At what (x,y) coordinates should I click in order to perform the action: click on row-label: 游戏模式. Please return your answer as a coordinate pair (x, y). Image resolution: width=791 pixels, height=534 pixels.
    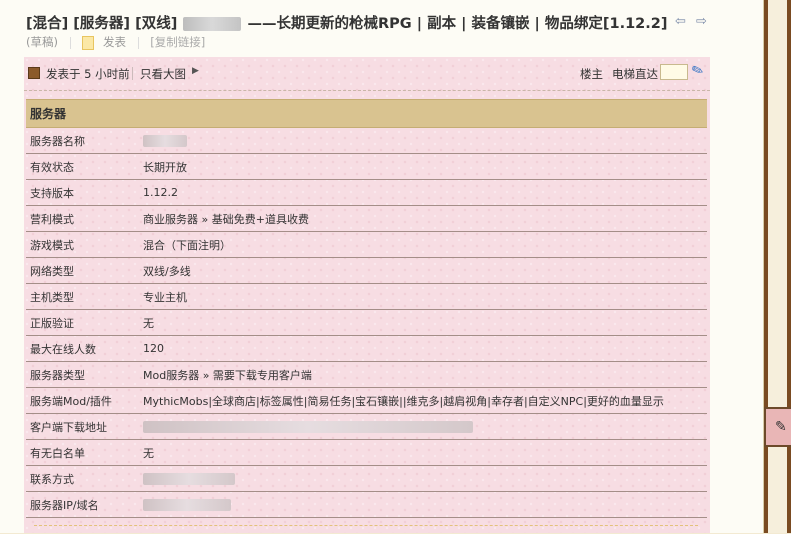
    Looking at the image, I should click on (82, 244).